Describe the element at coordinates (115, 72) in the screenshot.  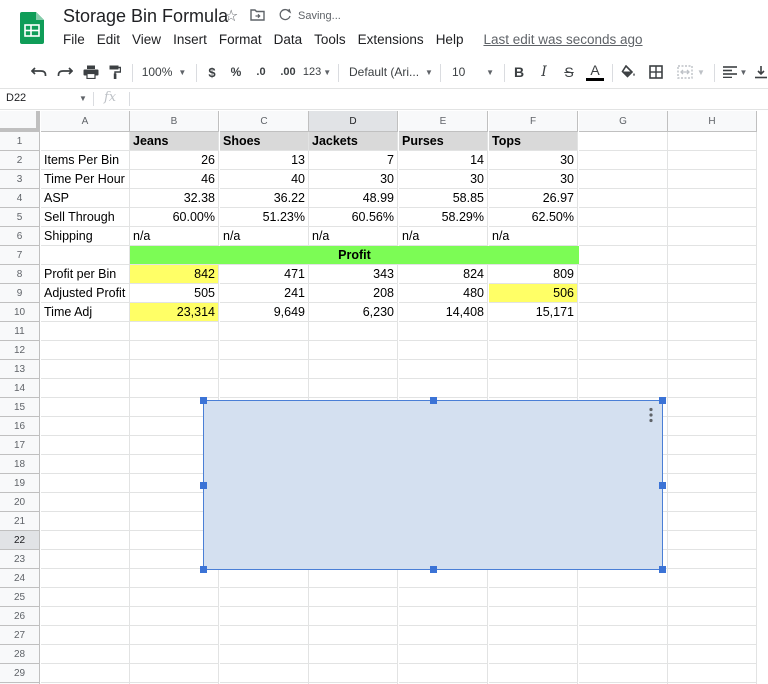
I see `paint-format-button` at that location.